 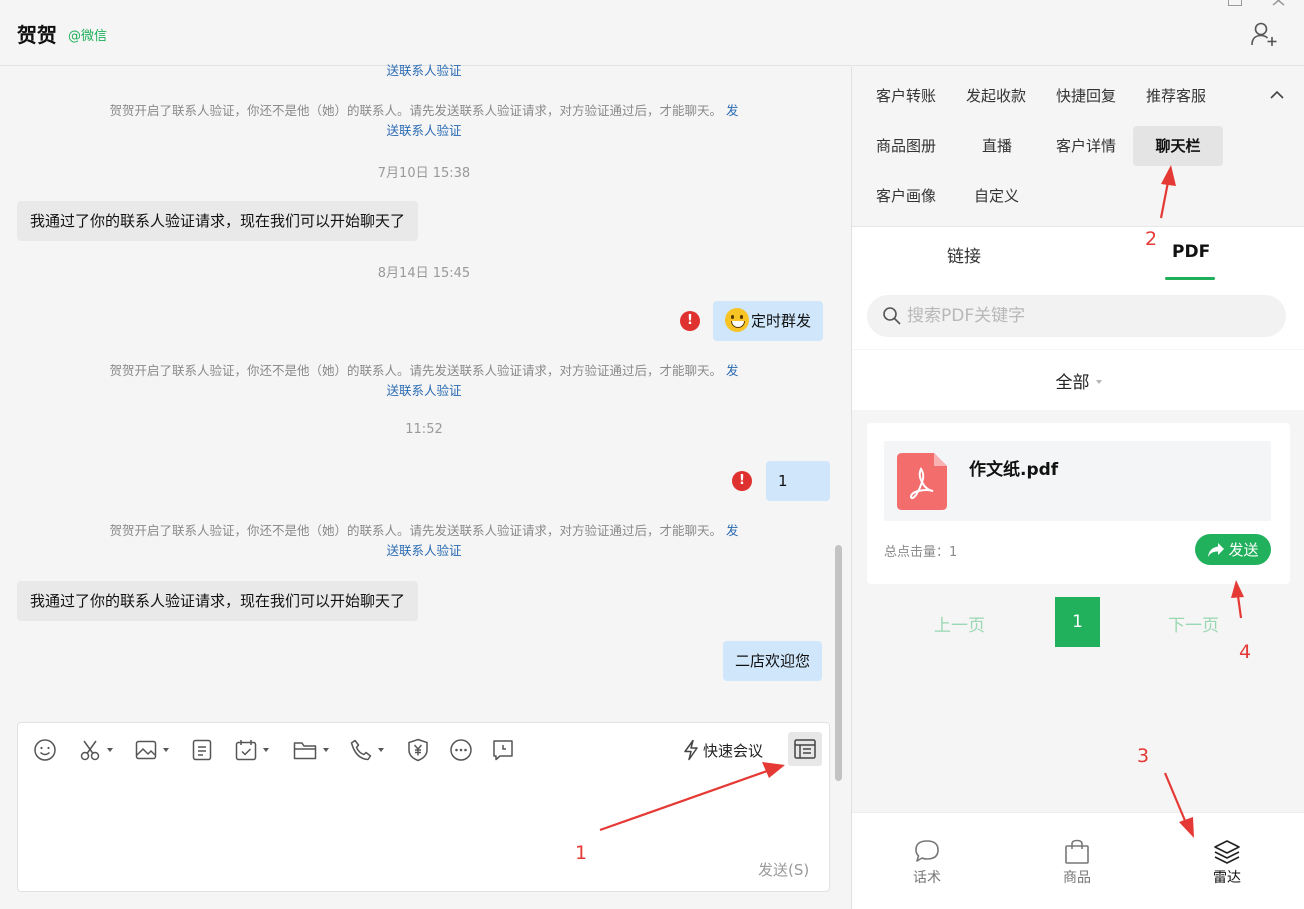 I want to click on screenshot-button, so click(x=96, y=750).